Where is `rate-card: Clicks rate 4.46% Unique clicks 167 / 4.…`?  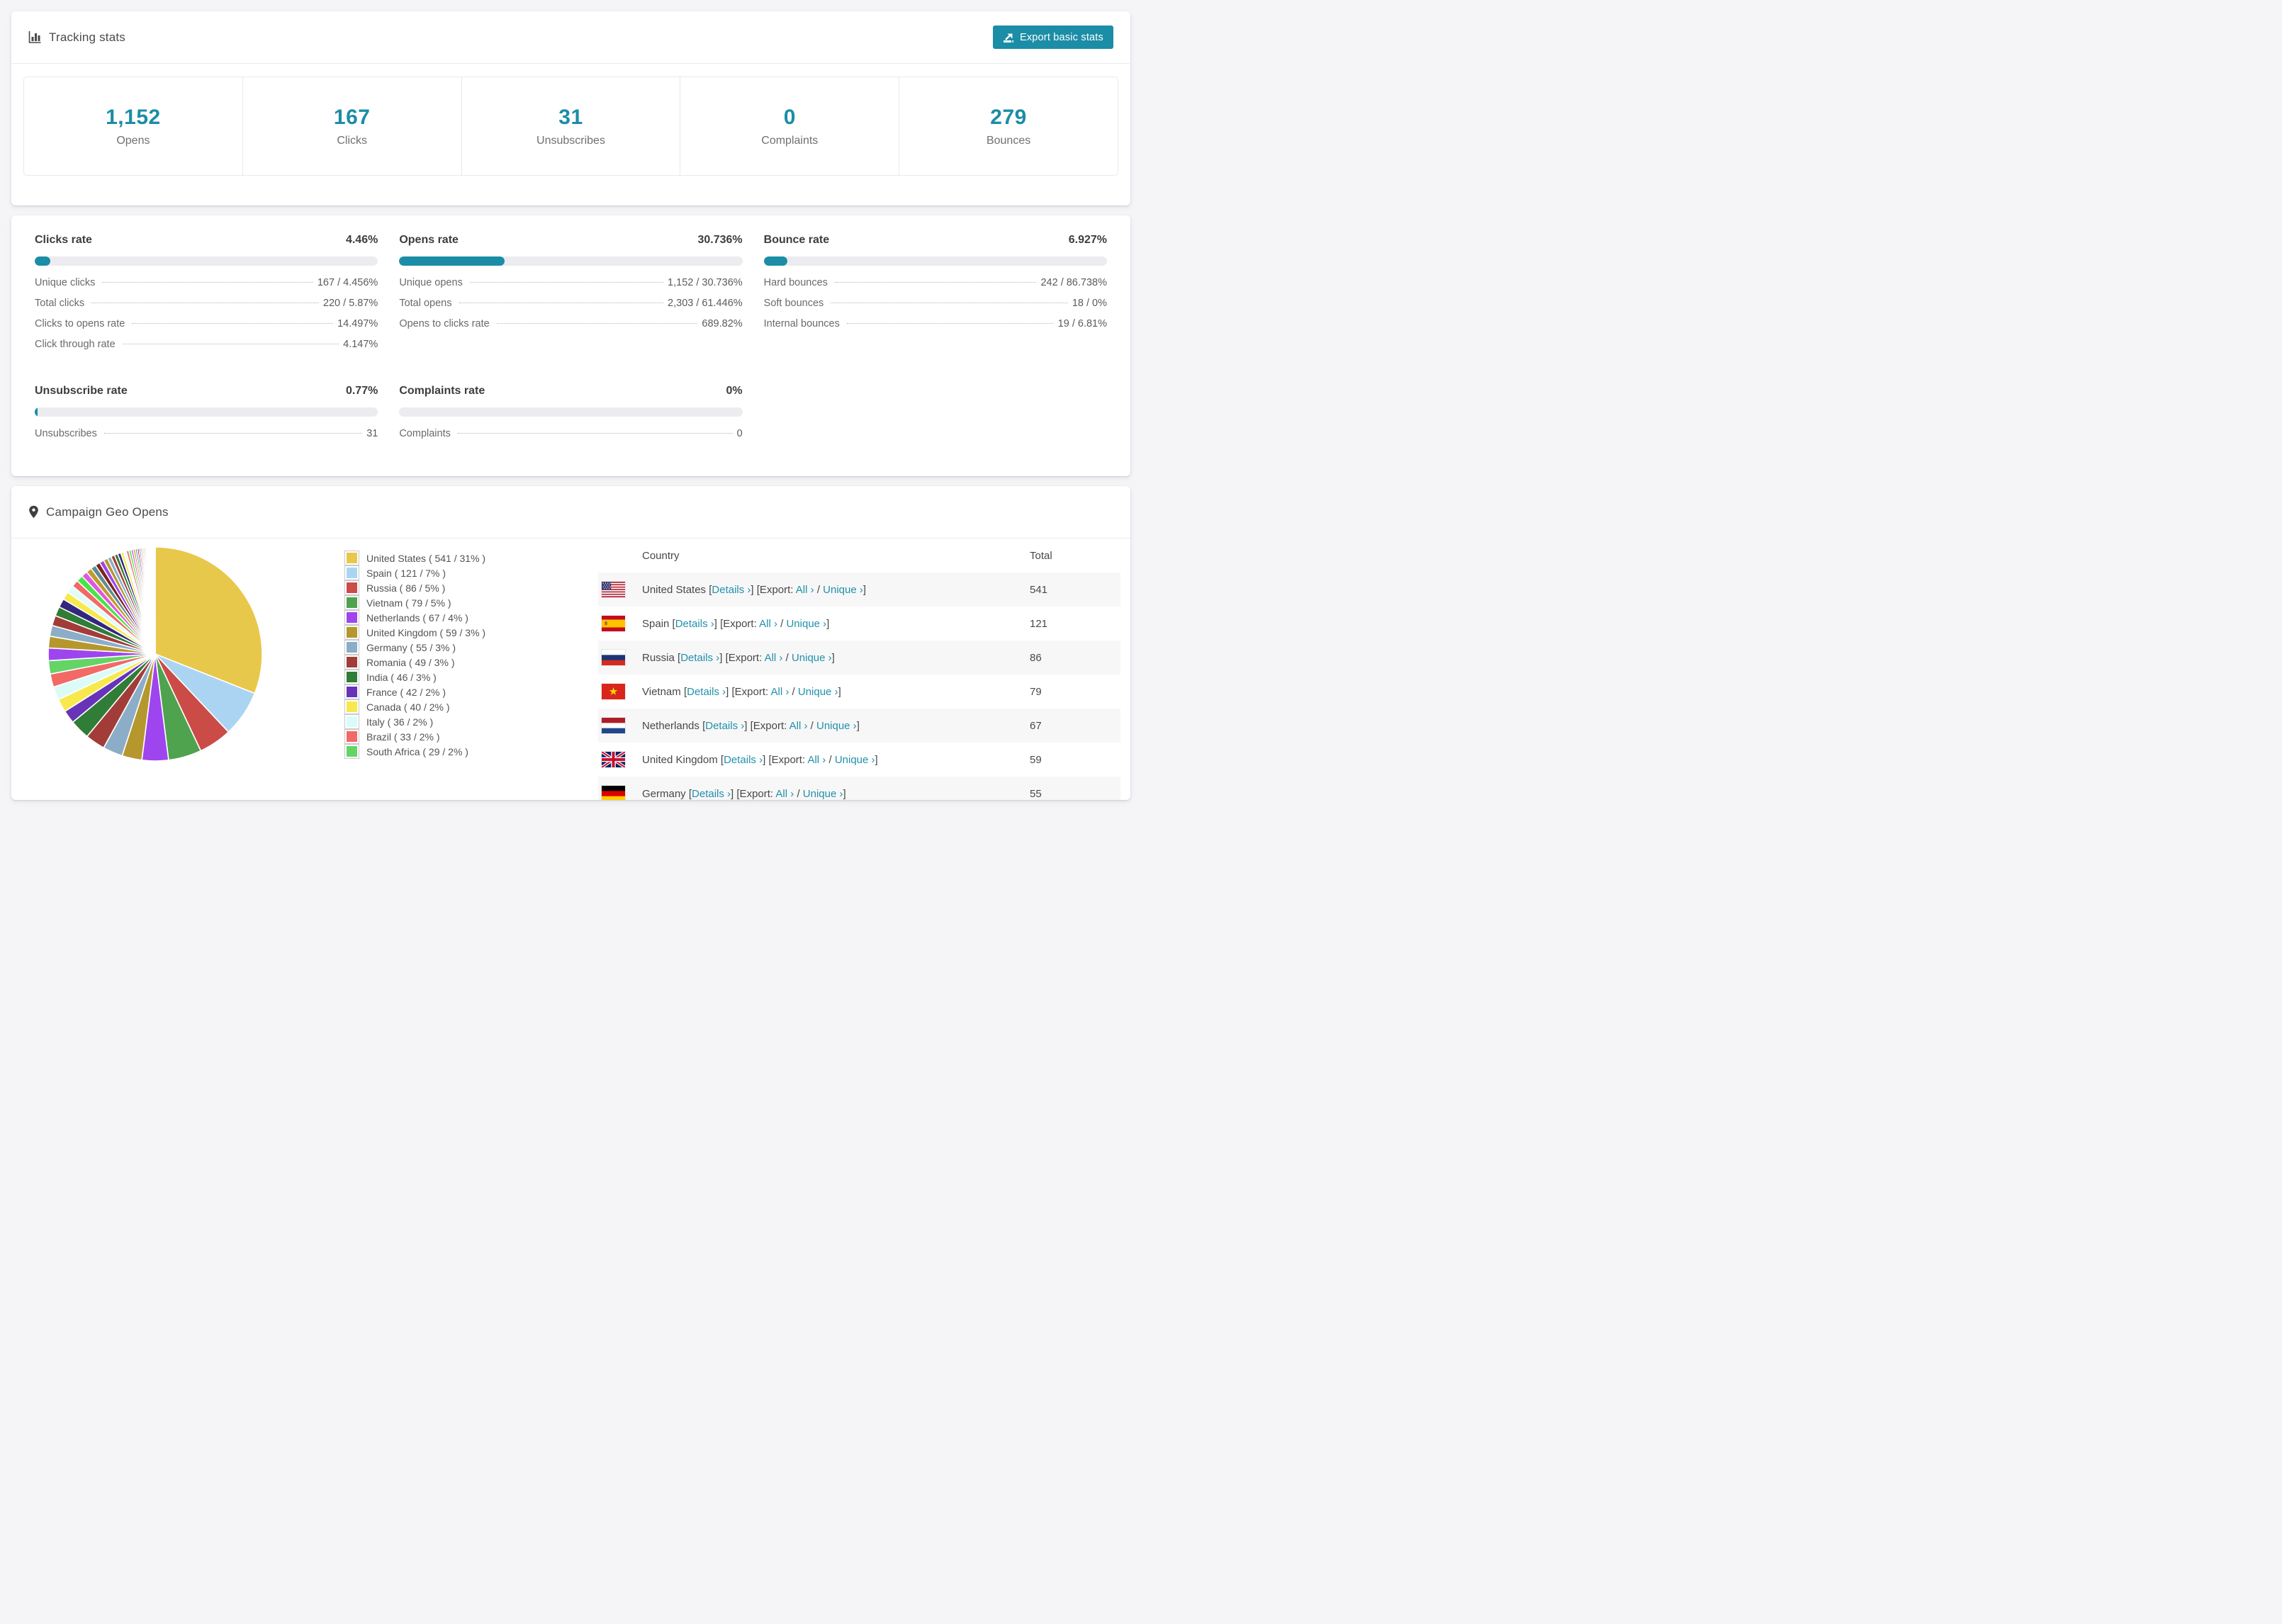
rate-card: Clicks rate 4.46% Unique clicks 167 / 4.… is located at coordinates (206, 296).